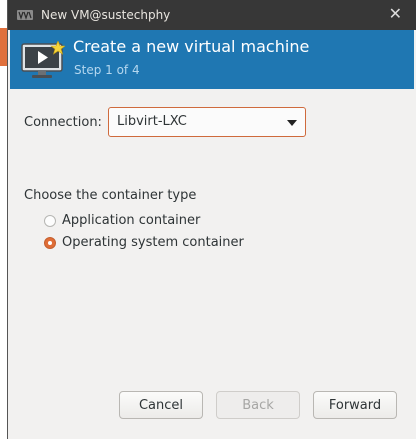 Image resolution: width=416 pixels, height=439 pixels. Describe the element at coordinates (25, 15) in the screenshot. I see `virt-manager-app-icon` at that location.